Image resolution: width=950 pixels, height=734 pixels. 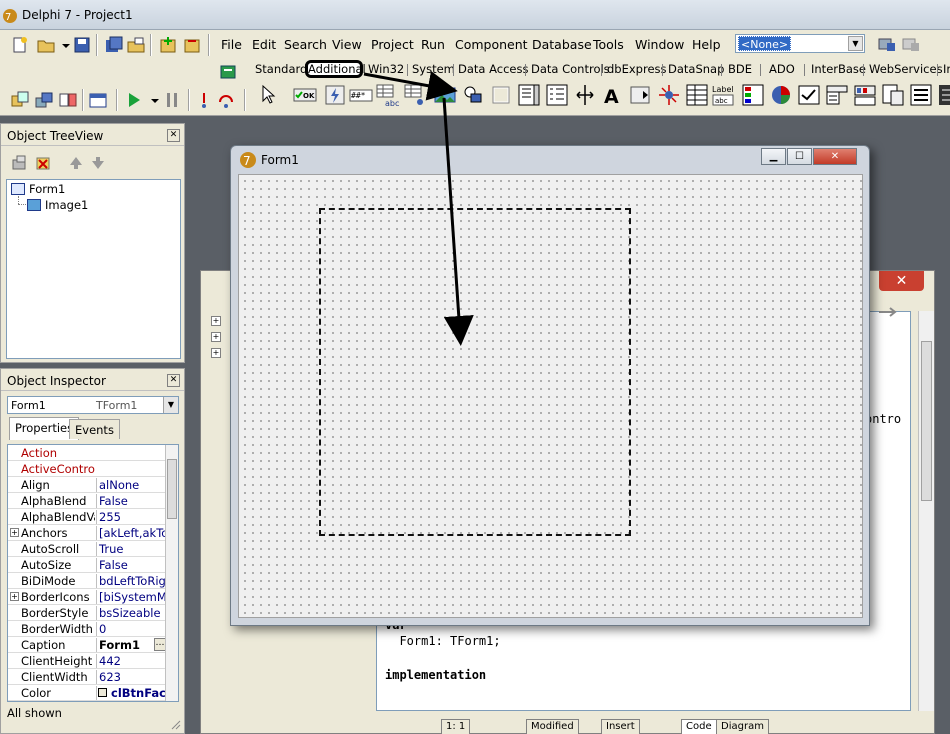 What do you see at coordinates (20, 45) in the screenshot?
I see `new-icon` at bounding box center [20, 45].